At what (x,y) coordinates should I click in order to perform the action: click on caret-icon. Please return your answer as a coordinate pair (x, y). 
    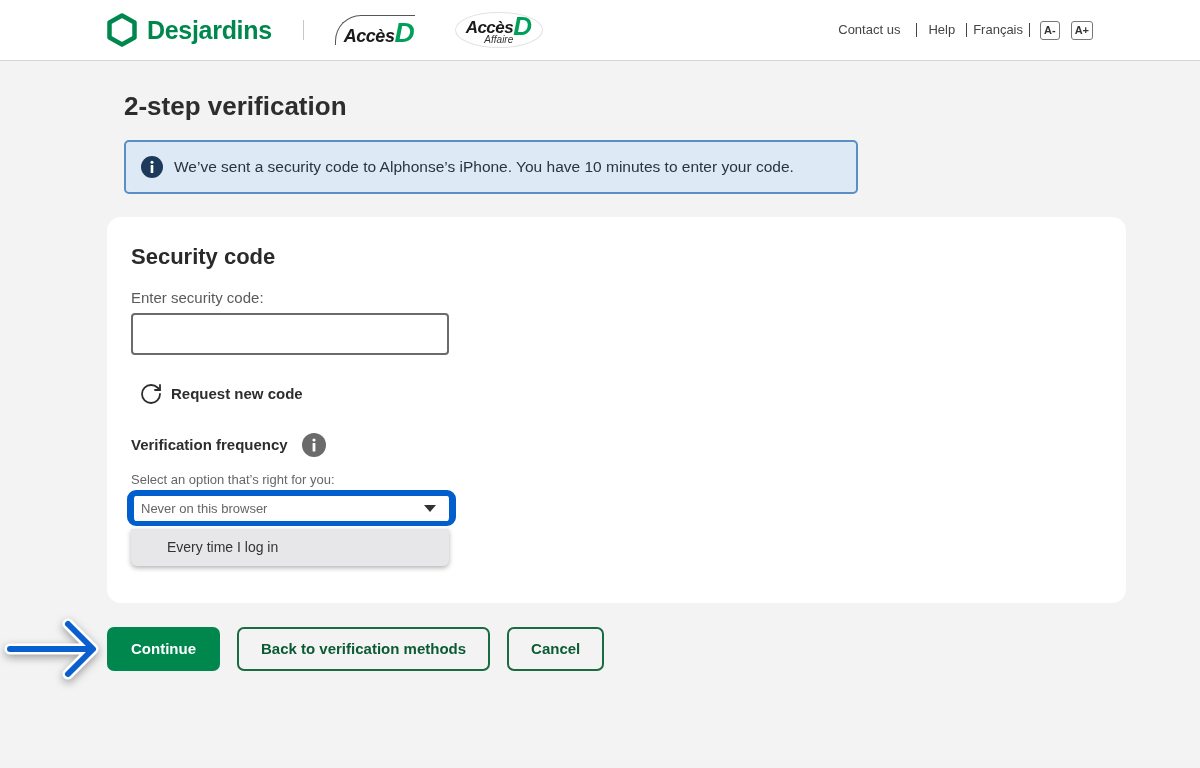
    Looking at the image, I should click on (430, 508).